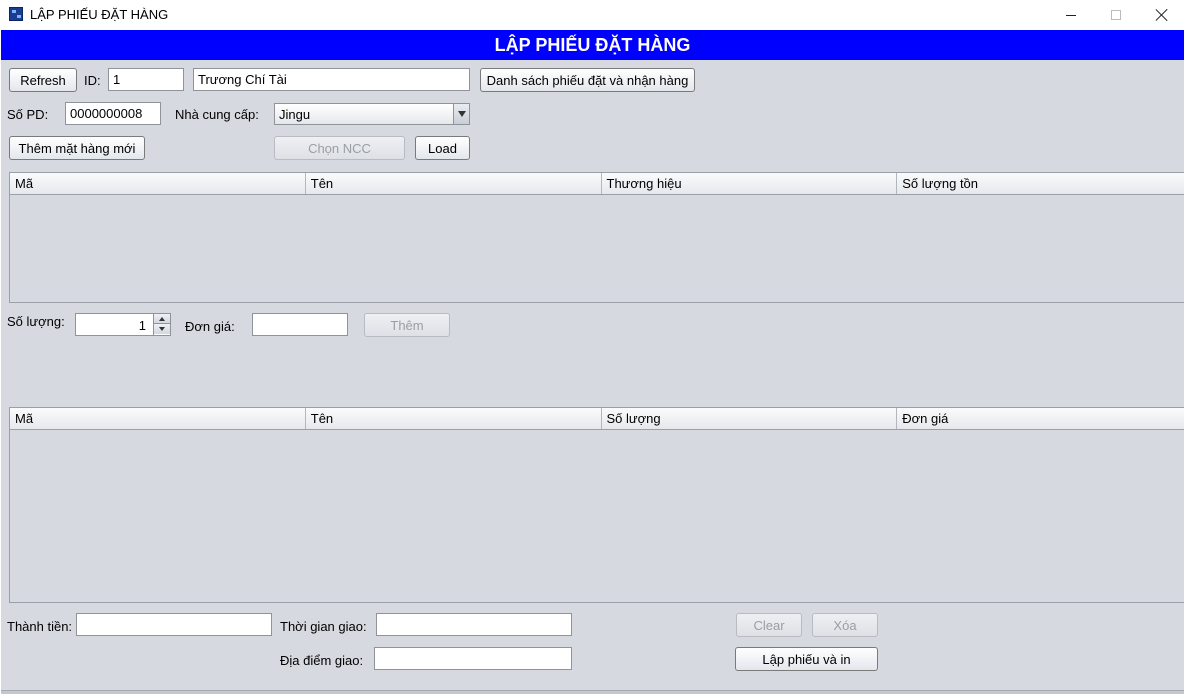 The width and height of the screenshot is (1184, 694). Describe the element at coordinates (16, 14) in the screenshot. I see `app-icon` at that location.